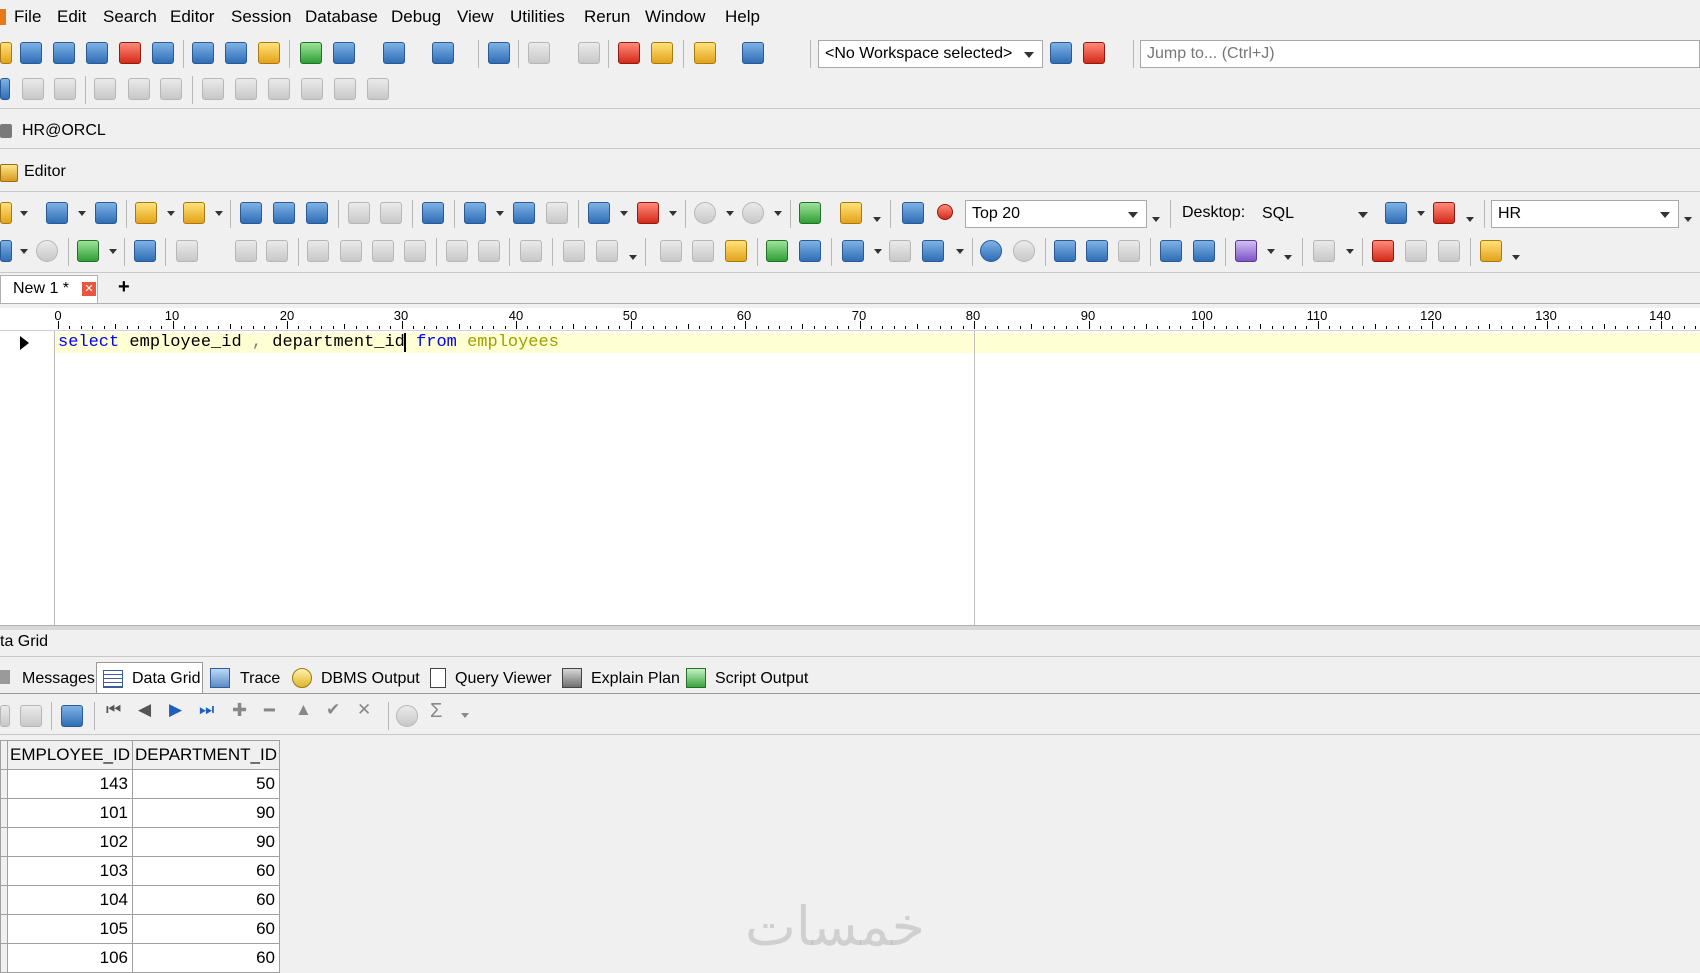 Image resolution: width=1700 pixels, height=973 pixels. What do you see at coordinates (1094, 53) in the screenshot?
I see `workspace-close-icon` at bounding box center [1094, 53].